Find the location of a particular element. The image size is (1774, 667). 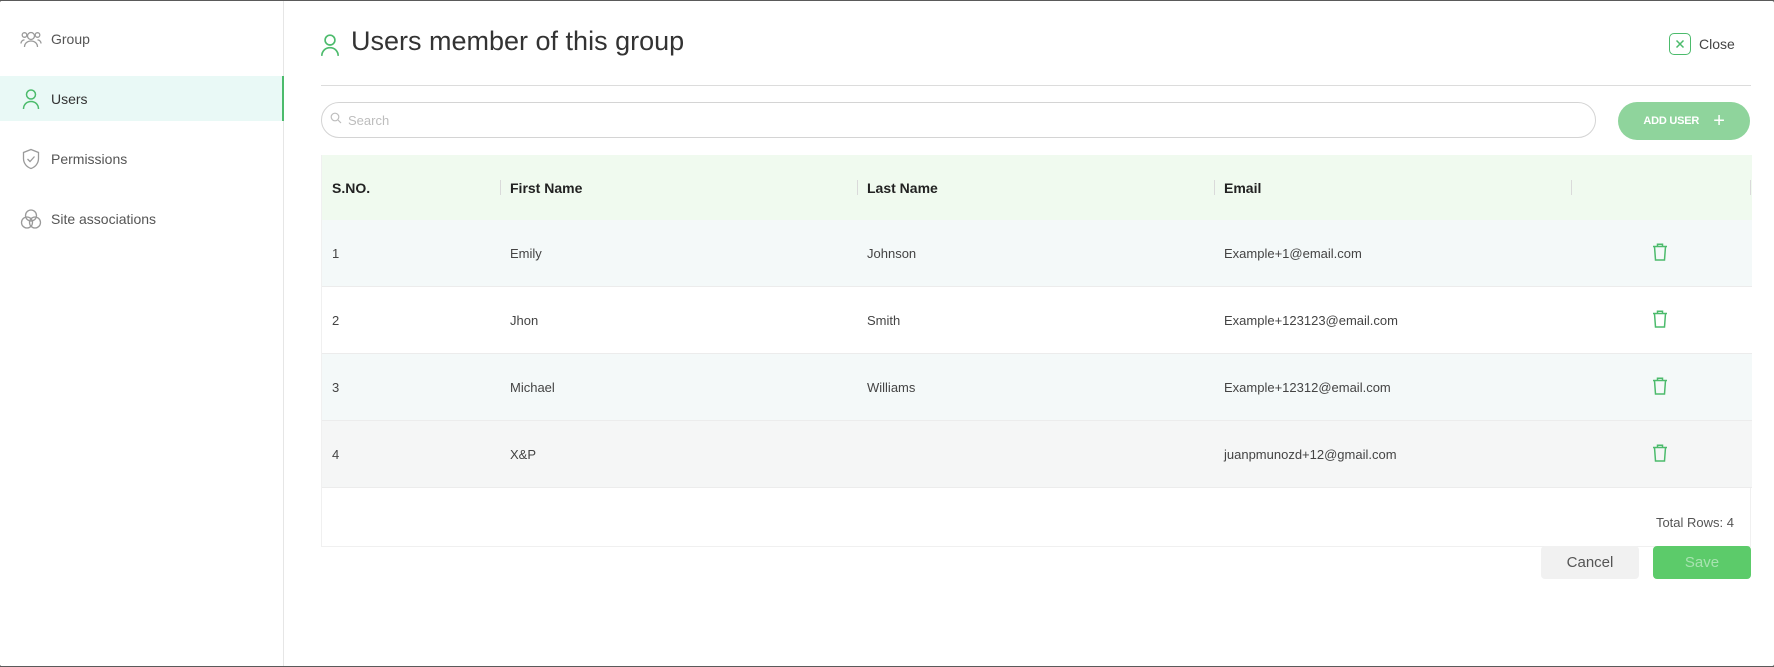

sidebar-item-site-associations: Site associations is located at coordinates (142, 218).